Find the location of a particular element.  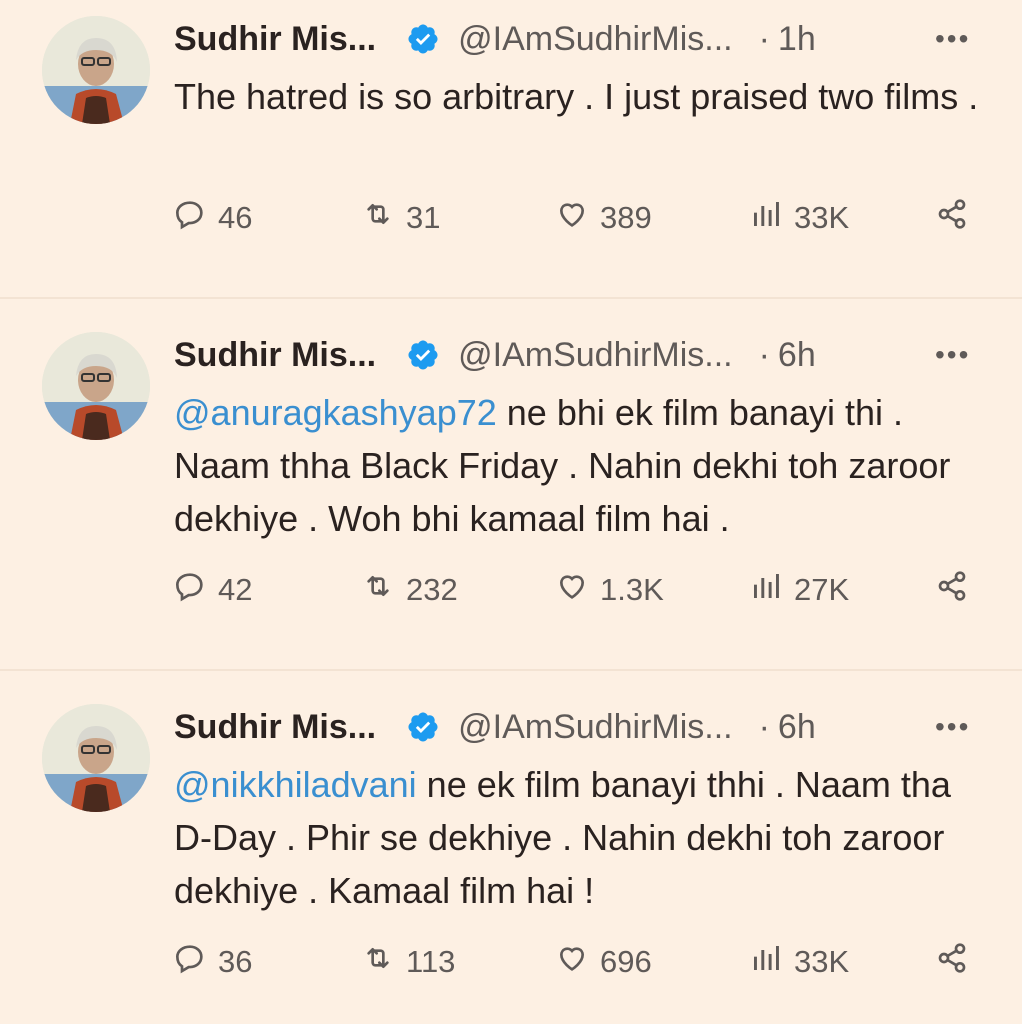

tweet-header: Sudhir Mis... @IAmSudhirMis... · 1h is located at coordinates (495, 39).